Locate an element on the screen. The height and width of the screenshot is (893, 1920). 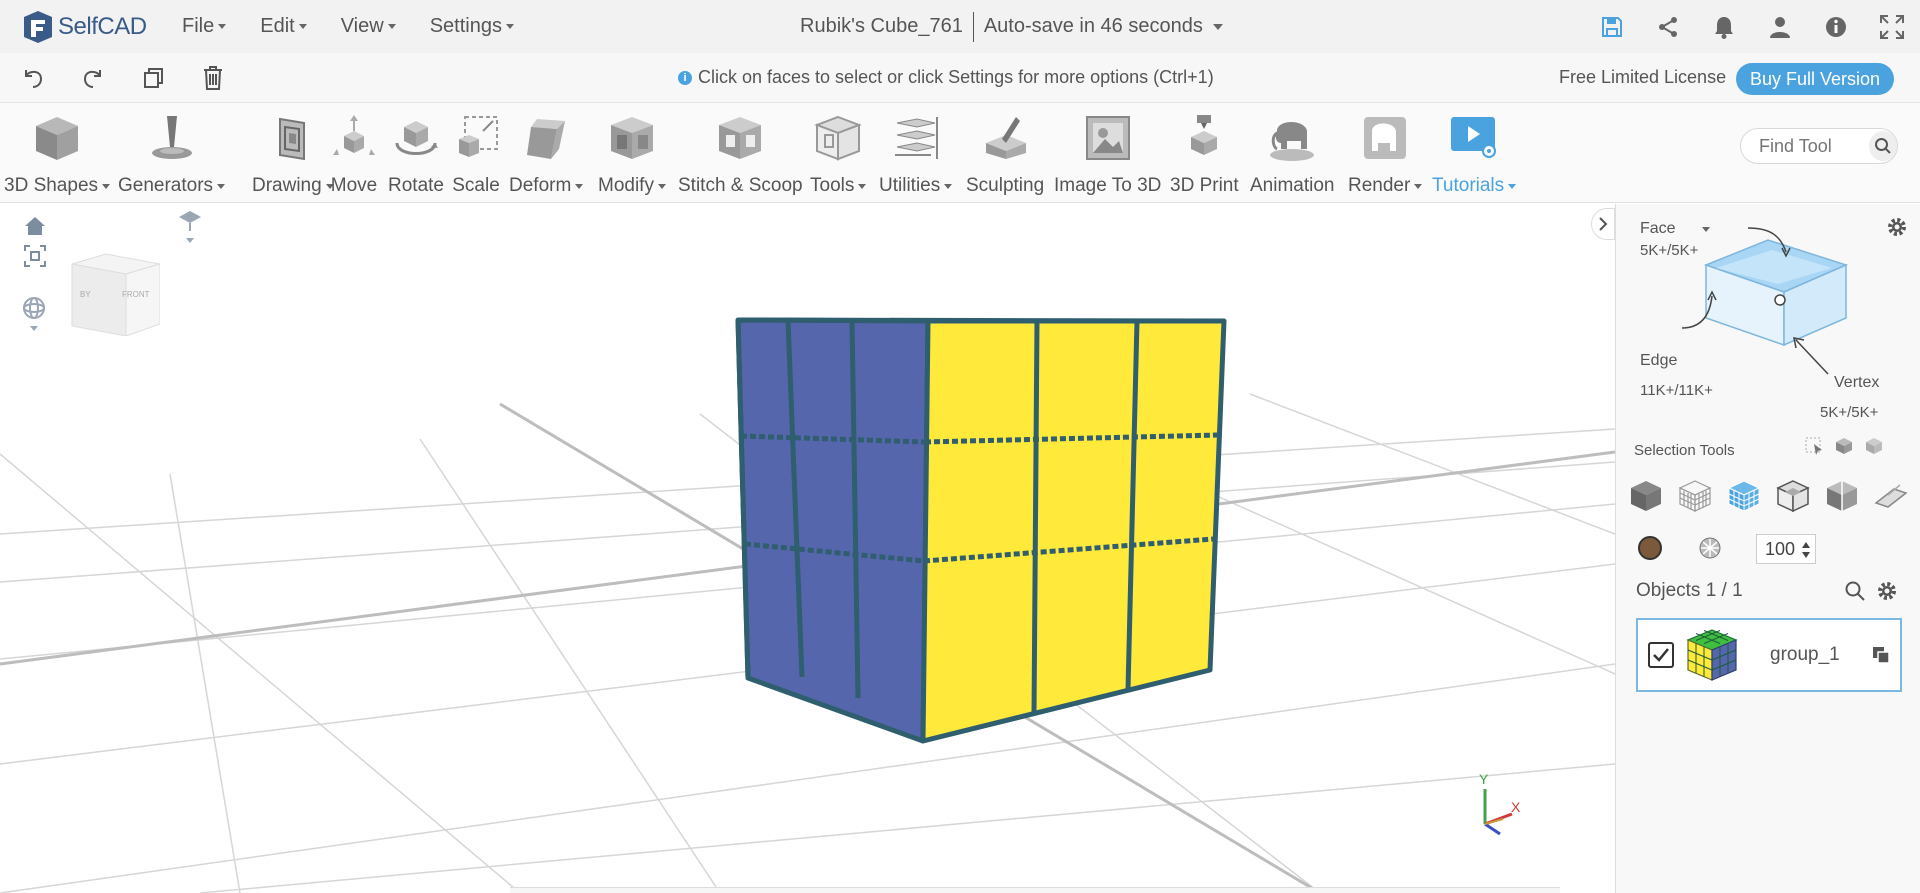
fit-view-icon is located at coordinates (35, 256).